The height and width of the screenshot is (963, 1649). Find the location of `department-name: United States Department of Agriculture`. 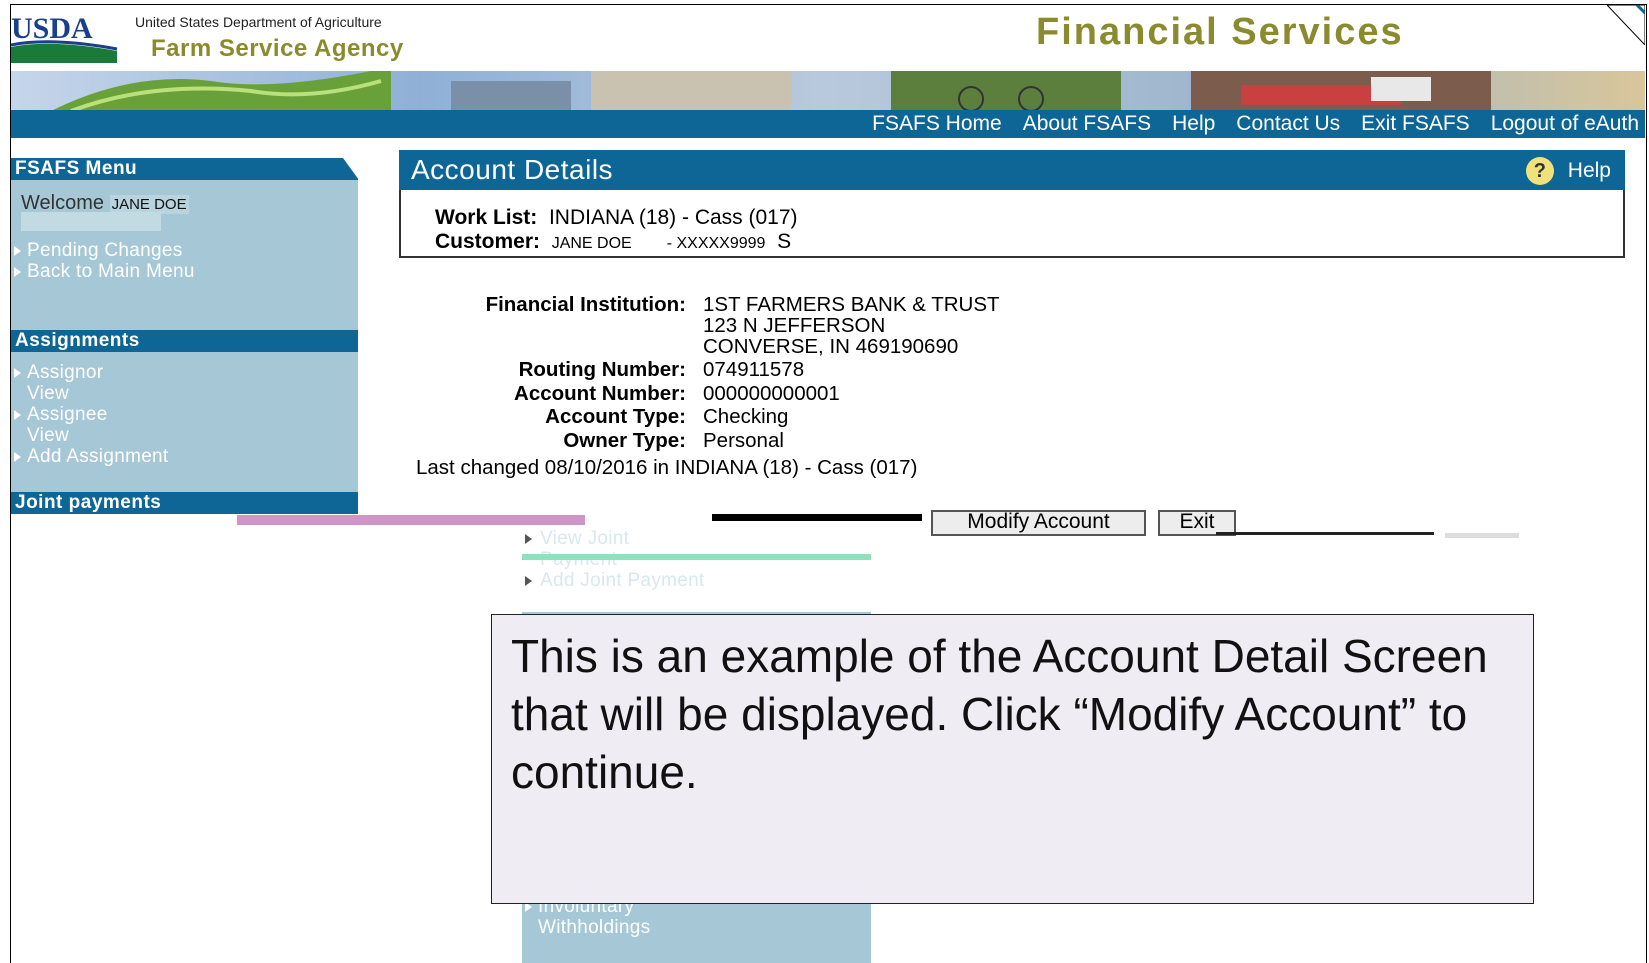

department-name: United States Department of Agriculture is located at coordinates (258, 22).